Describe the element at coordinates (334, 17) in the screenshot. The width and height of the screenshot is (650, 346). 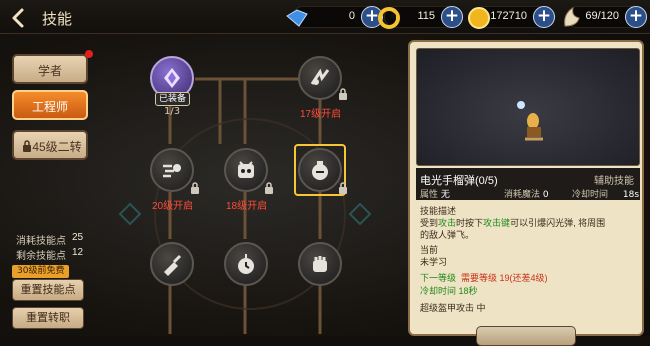
I see `gem-counter: 0 +` at that location.